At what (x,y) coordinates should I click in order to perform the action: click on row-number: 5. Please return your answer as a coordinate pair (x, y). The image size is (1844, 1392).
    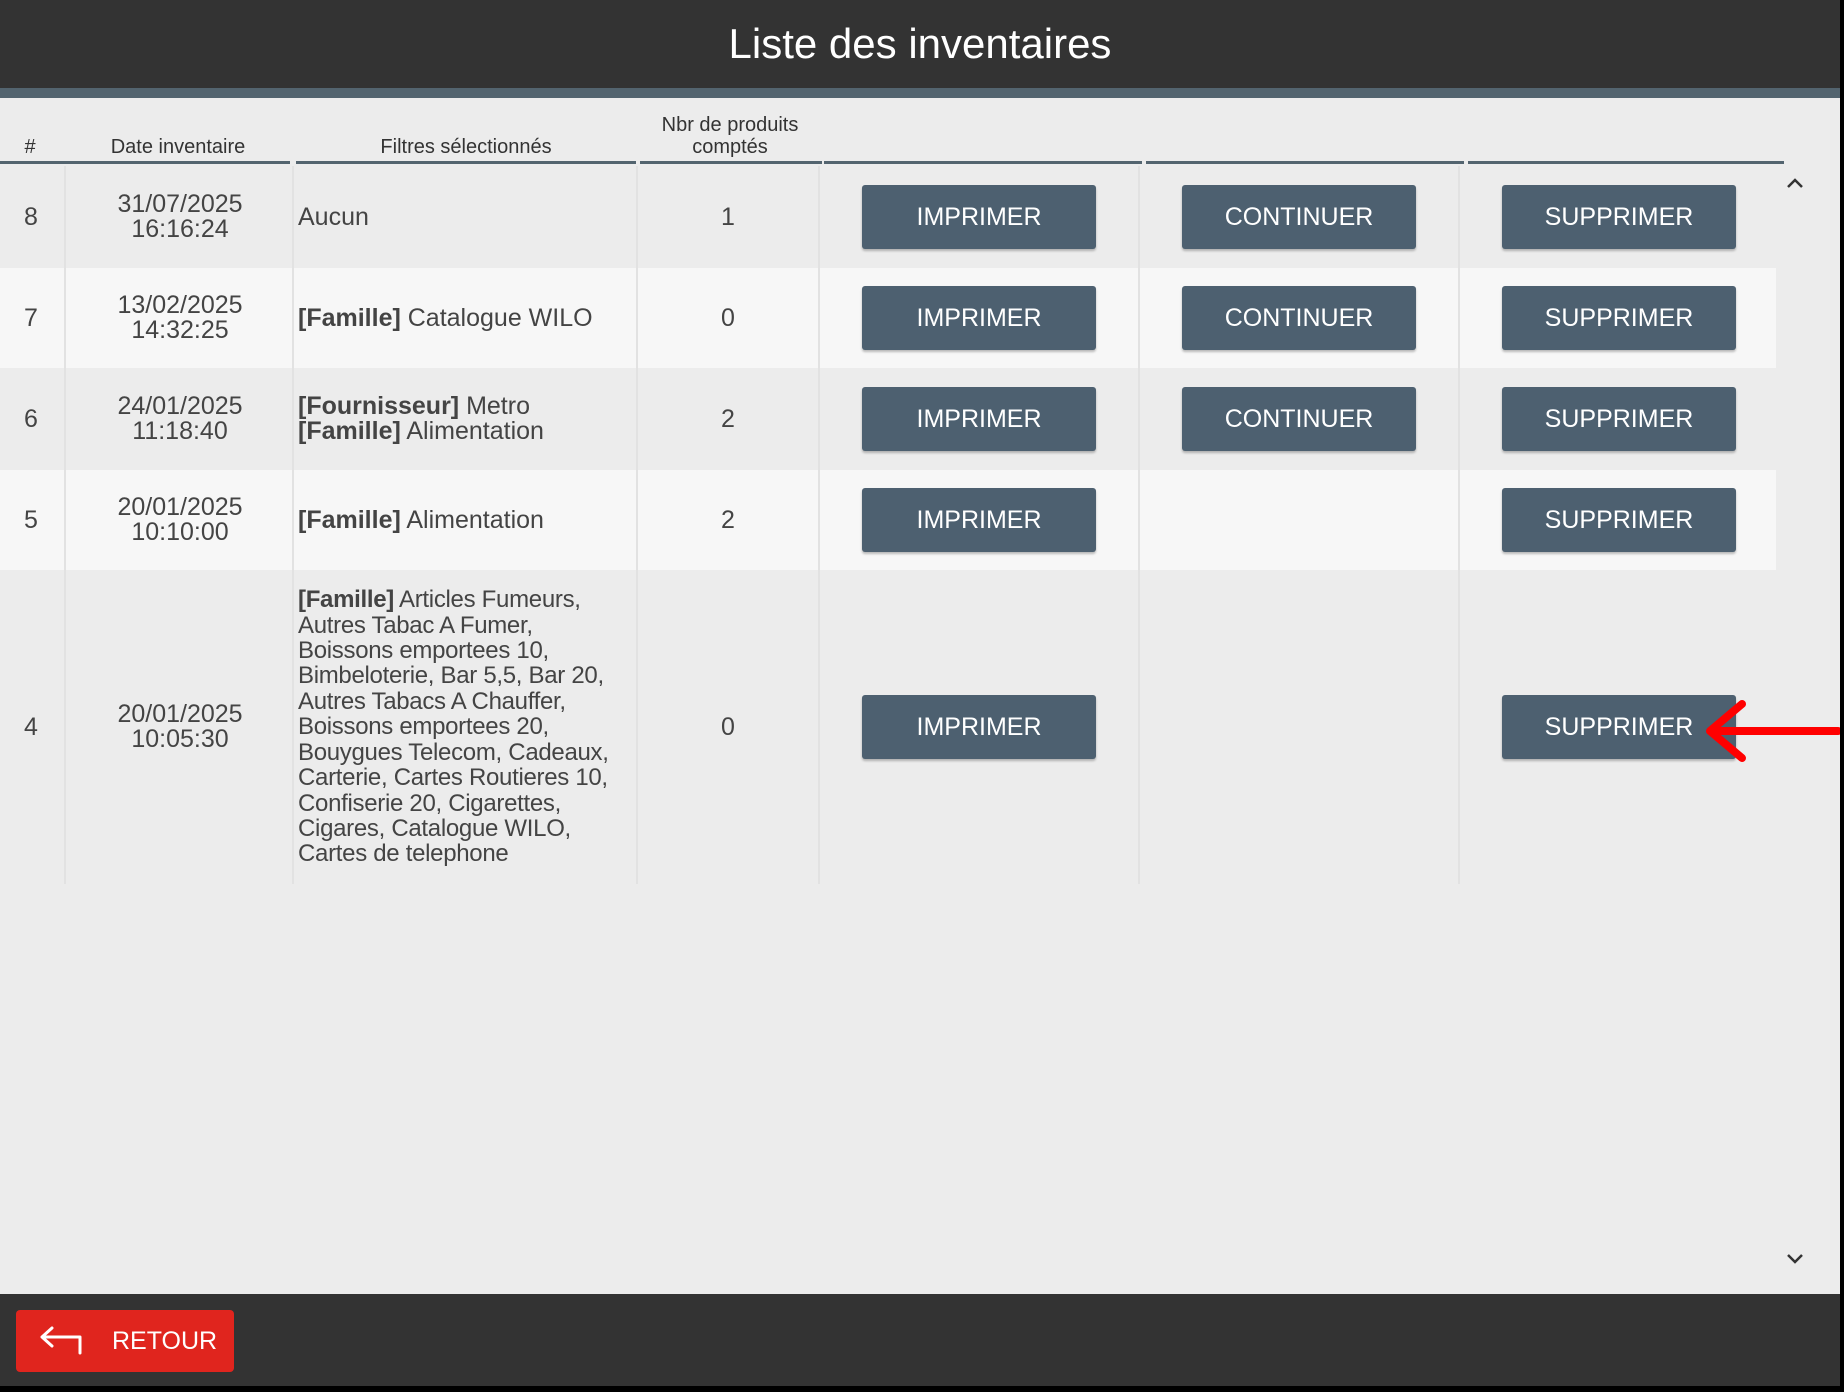
    Looking at the image, I should click on (31, 519).